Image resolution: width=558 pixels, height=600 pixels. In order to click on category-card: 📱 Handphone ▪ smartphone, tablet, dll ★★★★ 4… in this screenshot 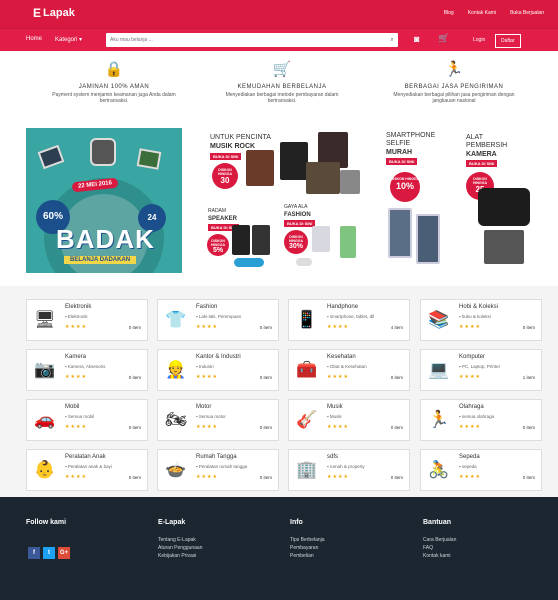, I will do `click(349, 320)`.